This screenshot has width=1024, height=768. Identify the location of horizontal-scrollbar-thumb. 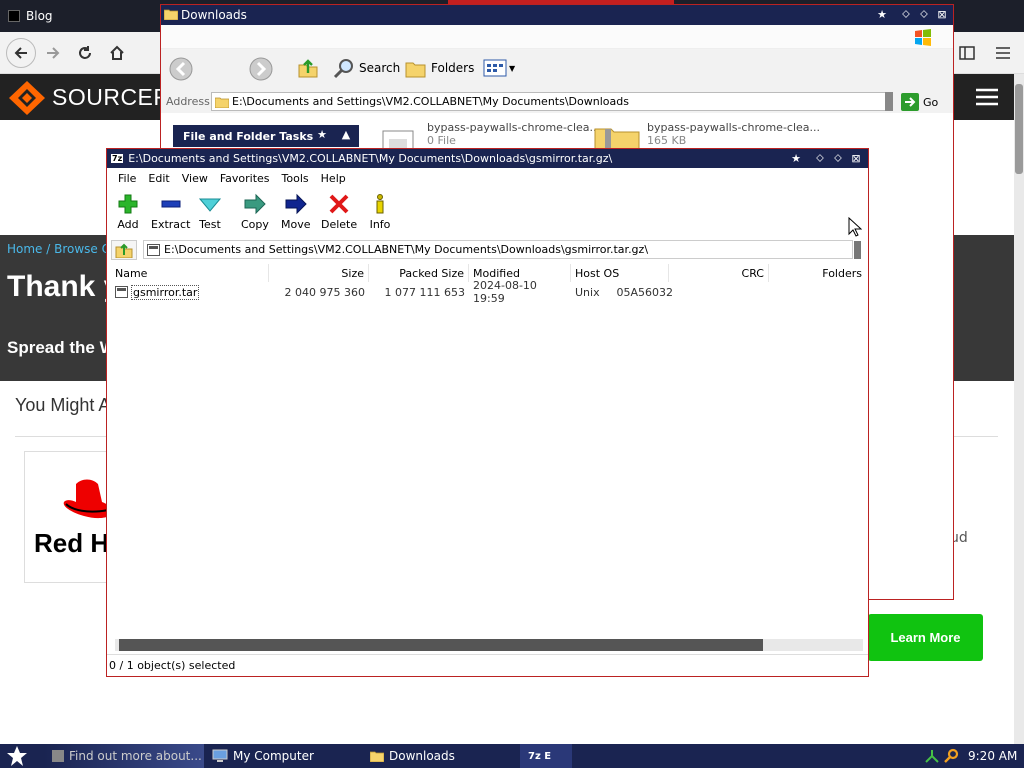
(441, 645).